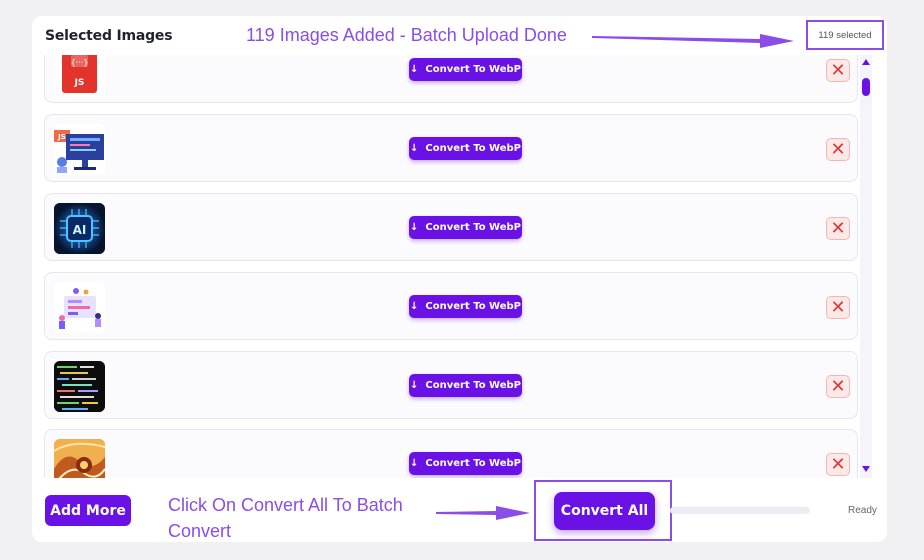  What do you see at coordinates (79, 458) in the screenshot?
I see `abstract-art-thumbnail` at bounding box center [79, 458].